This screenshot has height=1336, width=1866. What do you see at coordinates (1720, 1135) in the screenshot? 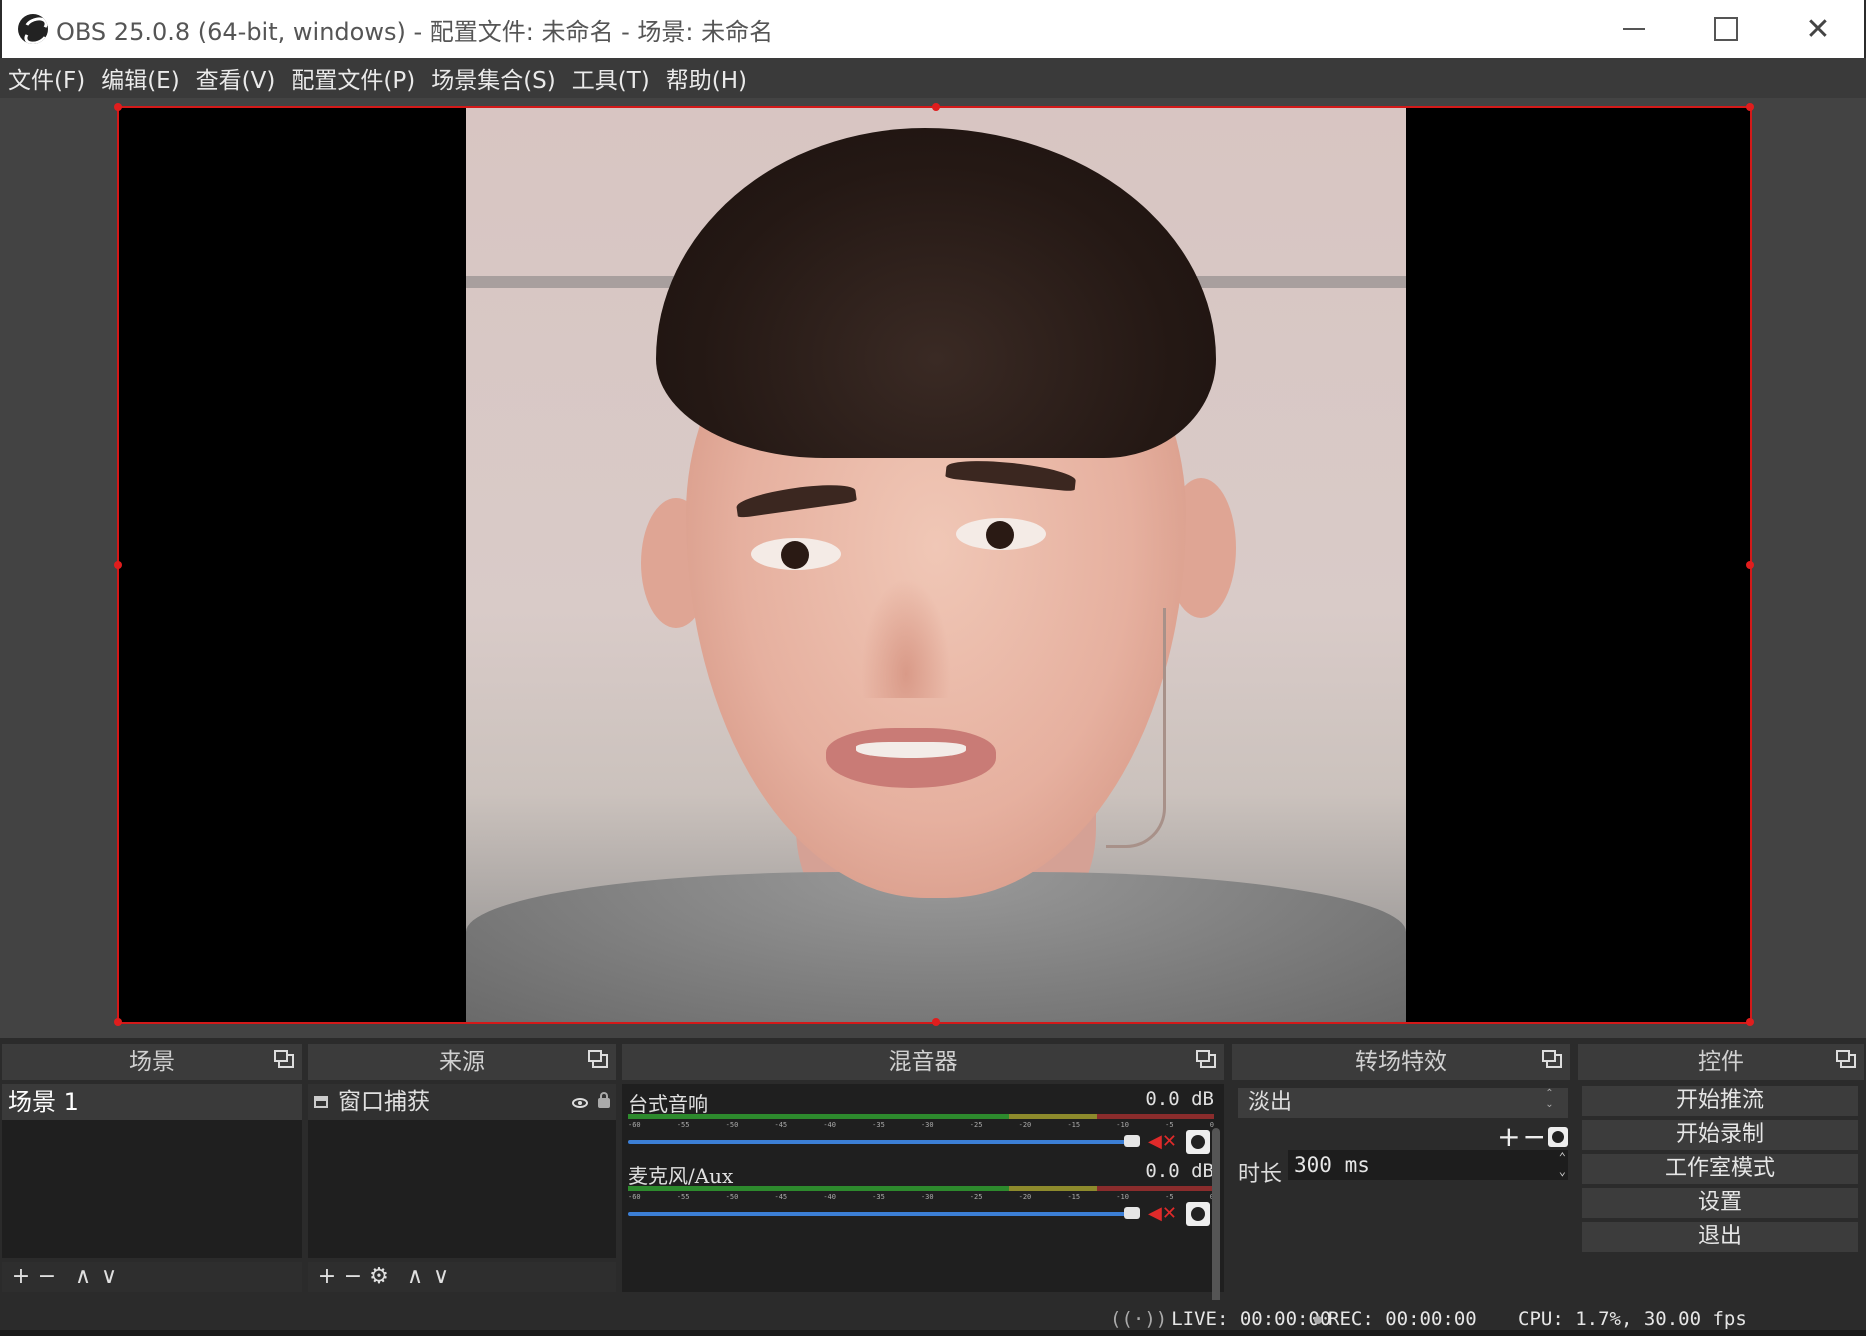
I see `start-recording-button: 开始录制` at bounding box center [1720, 1135].